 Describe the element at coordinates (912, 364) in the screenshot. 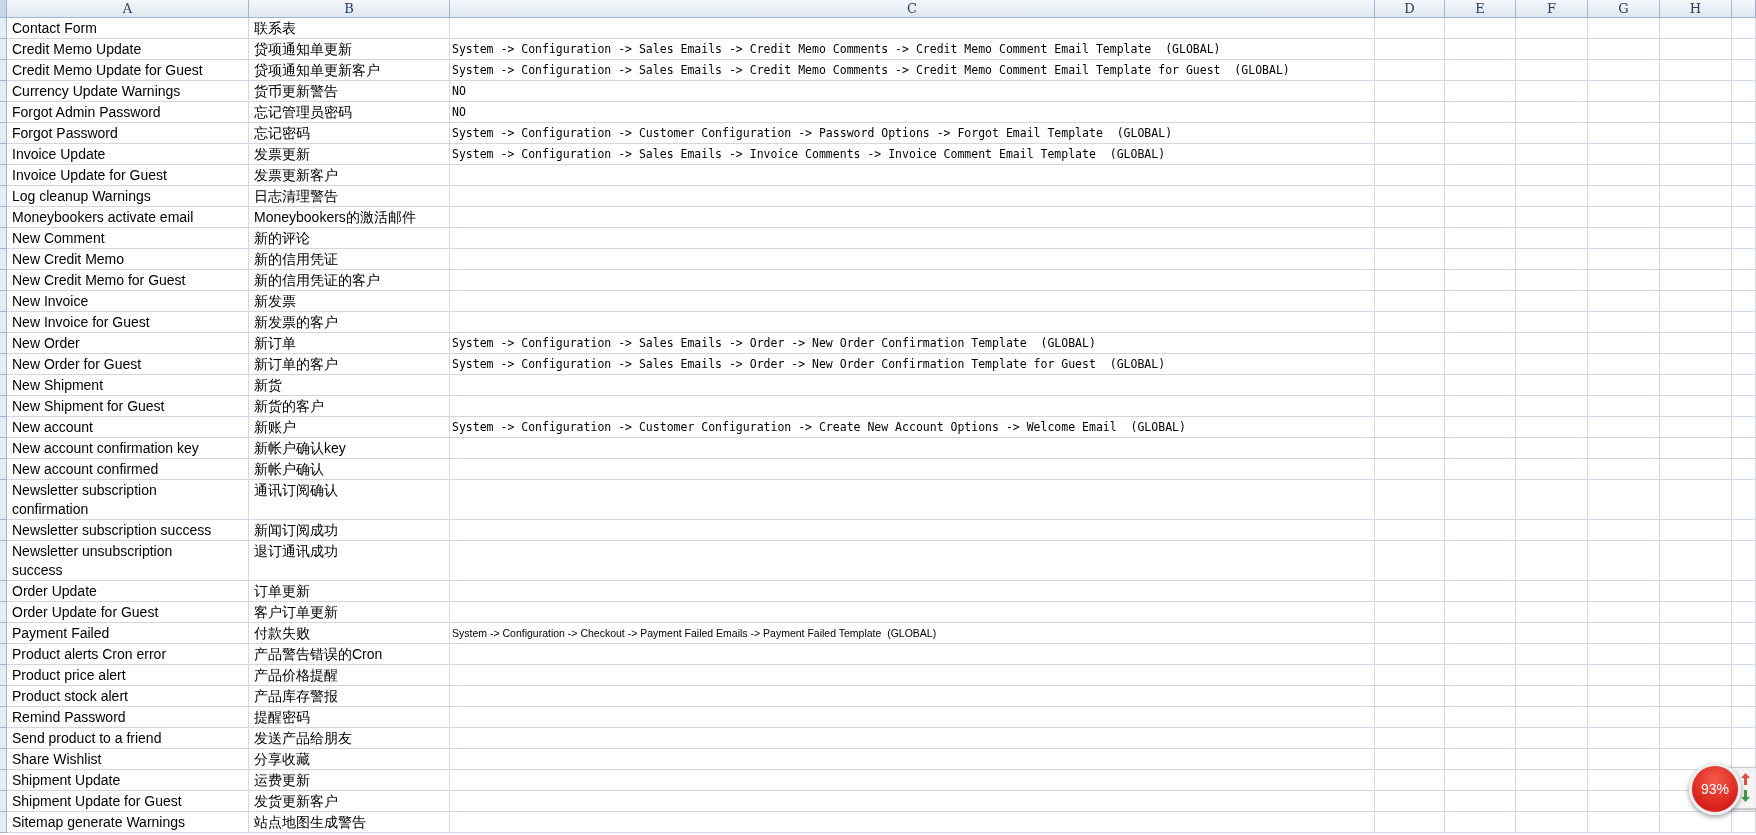

I see `table-cell: System -> Configuration -> Sales Emails -> Order -> New Order Confirmation Template for Guest (GLOBAL)` at that location.